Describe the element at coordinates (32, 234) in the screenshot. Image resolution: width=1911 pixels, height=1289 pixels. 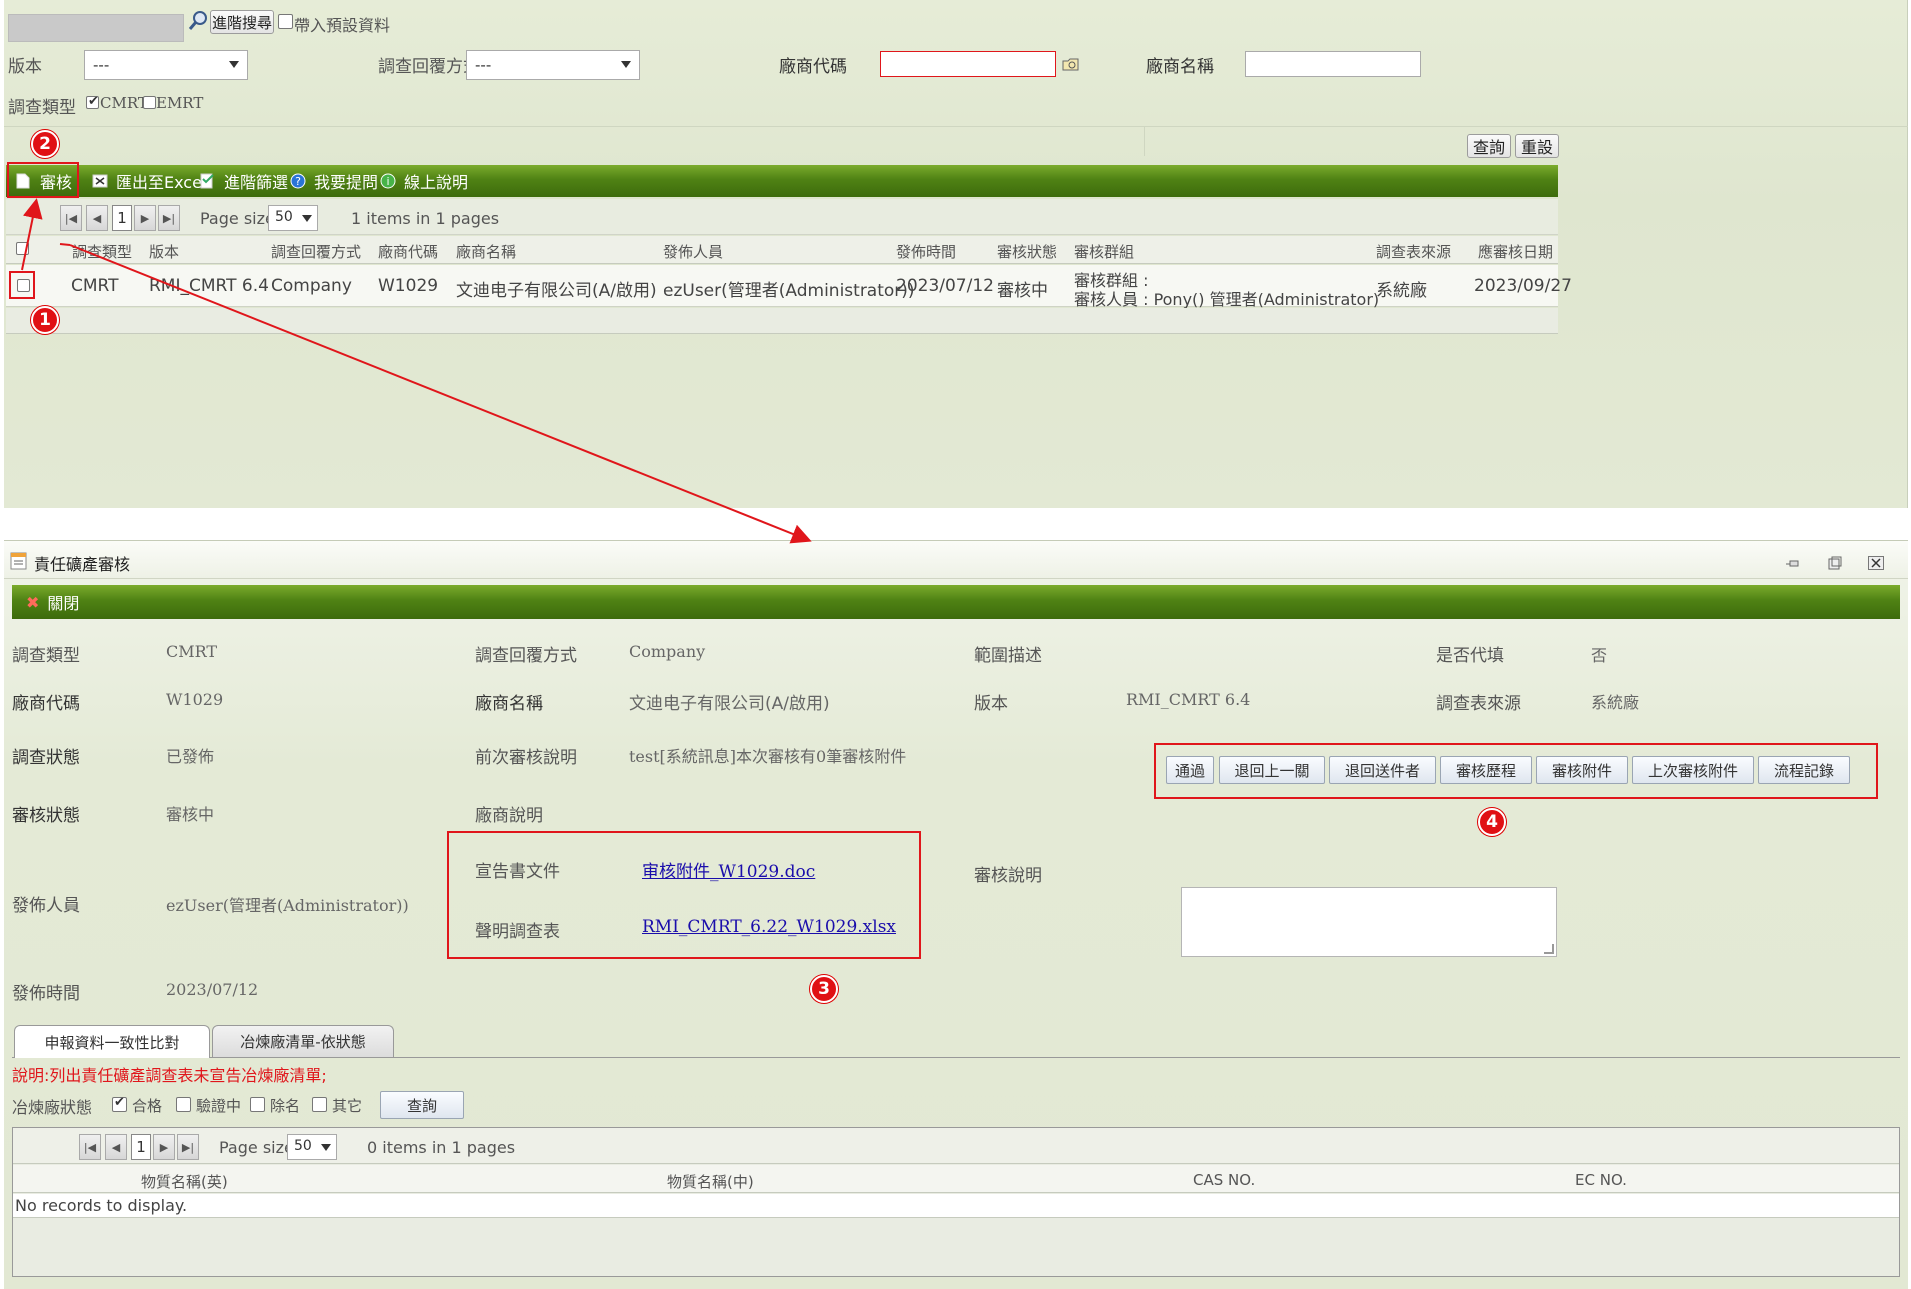
I see `arrow-checkbox-to-review` at that location.